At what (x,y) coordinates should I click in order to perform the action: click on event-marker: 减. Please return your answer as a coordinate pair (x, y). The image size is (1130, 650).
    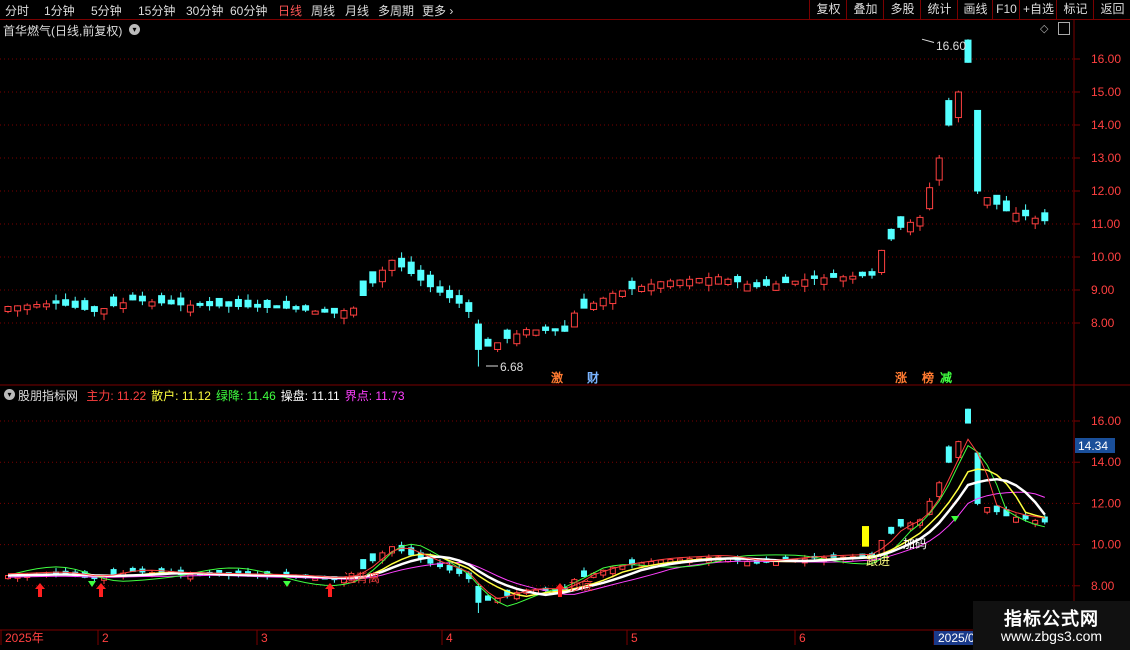
    Looking at the image, I should click on (946, 377).